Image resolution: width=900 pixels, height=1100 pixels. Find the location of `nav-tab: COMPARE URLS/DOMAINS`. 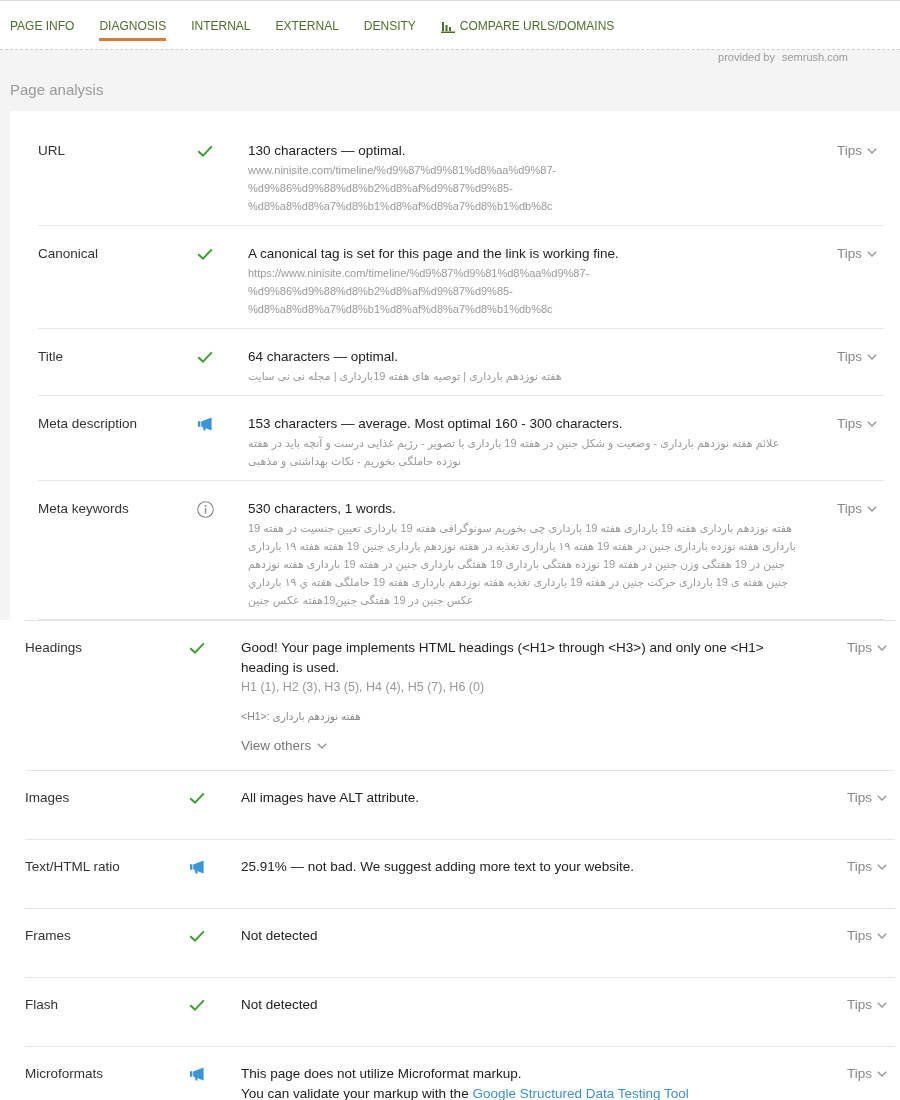

nav-tab: COMPARE URLS/DOMAINS is located at coordinates (527, 29).